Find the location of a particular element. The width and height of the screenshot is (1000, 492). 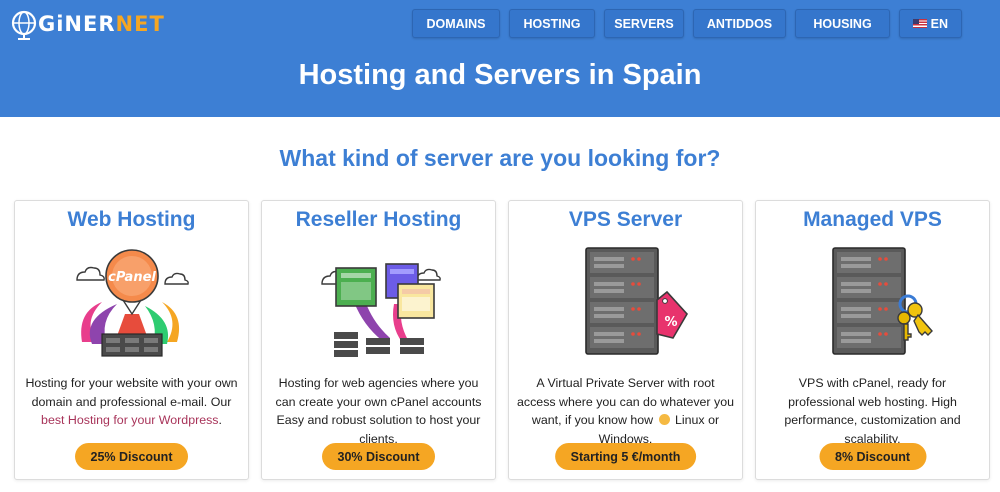

page-title: Hosting and Servers in Spain is located at coordinates (500, 75).